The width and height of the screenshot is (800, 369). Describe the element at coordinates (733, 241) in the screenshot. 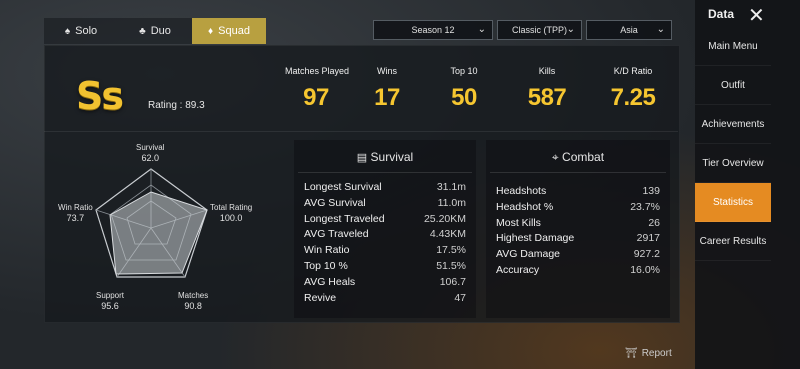

I see `sidebar-item-career-results: Career Results` at that location.